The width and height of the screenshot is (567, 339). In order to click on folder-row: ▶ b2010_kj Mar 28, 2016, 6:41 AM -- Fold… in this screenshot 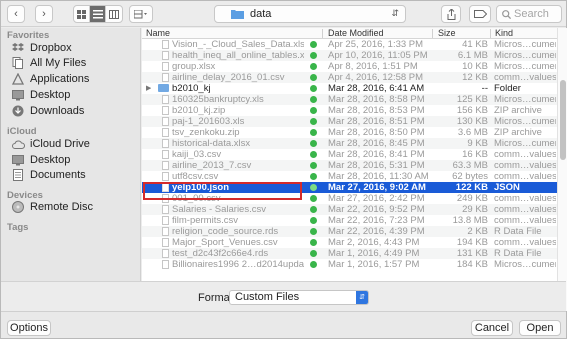, I will do `click(349, 88)`.